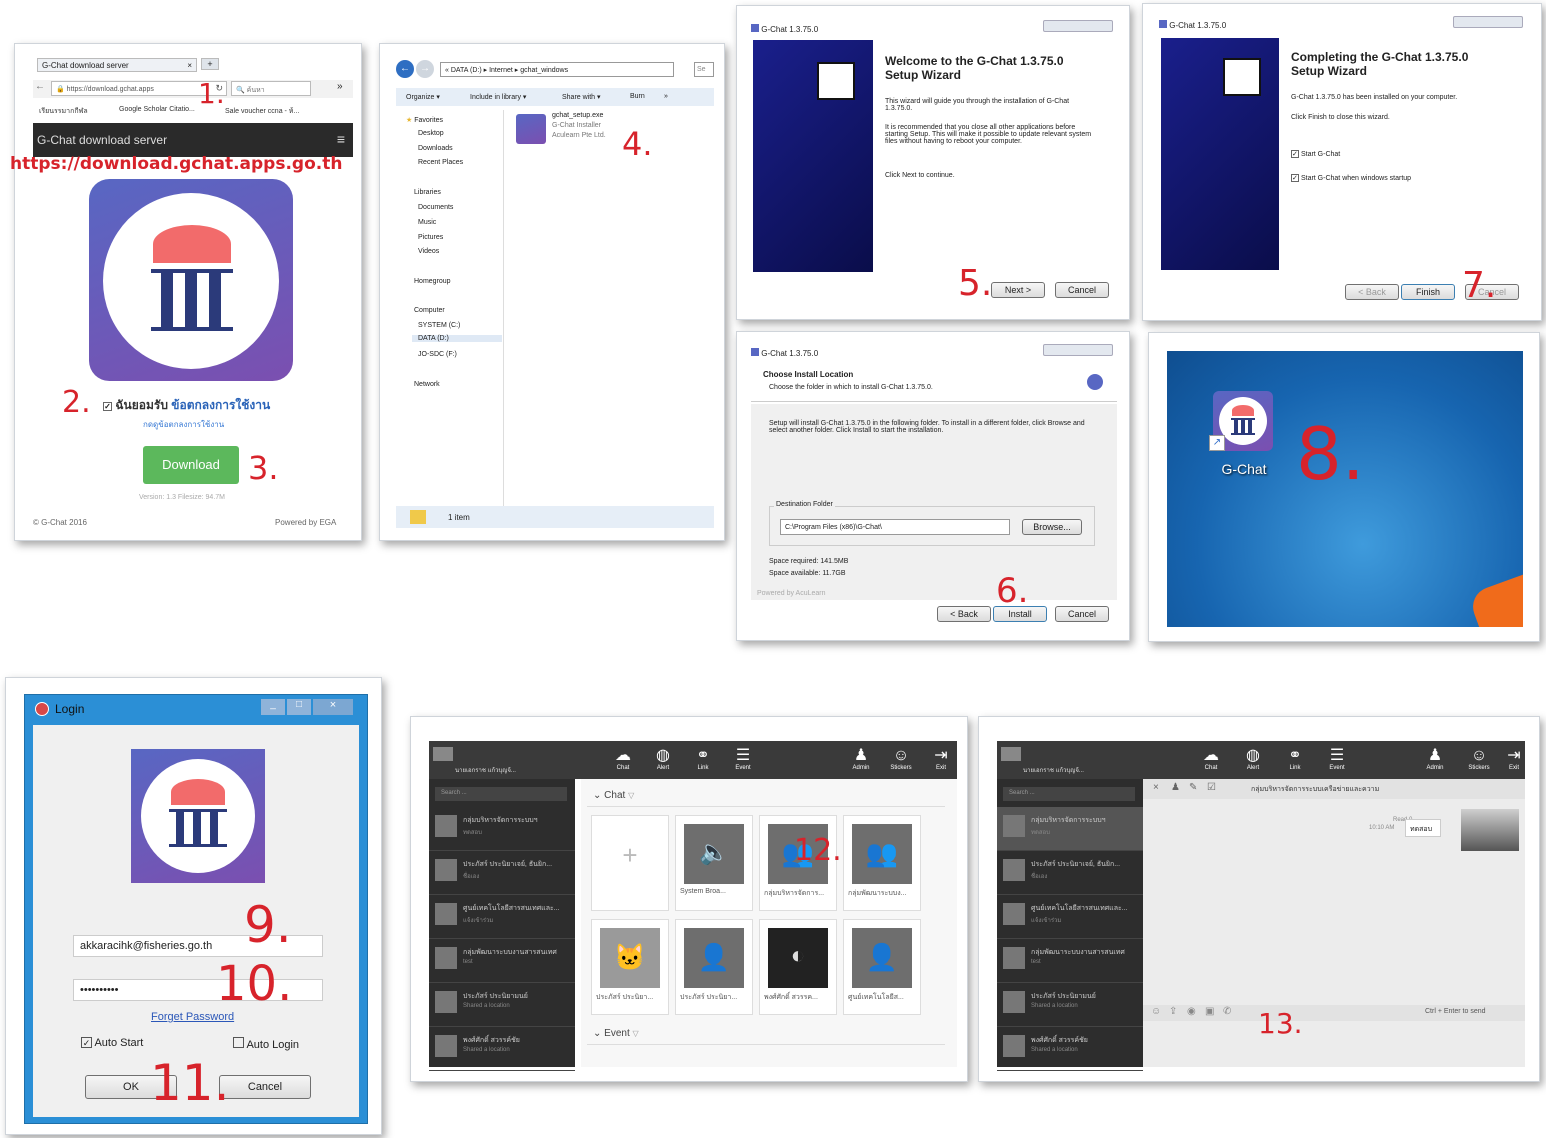 This screenshot has width=1546, height=1138. I want to click on overflow-icon: », so click(340, 86).